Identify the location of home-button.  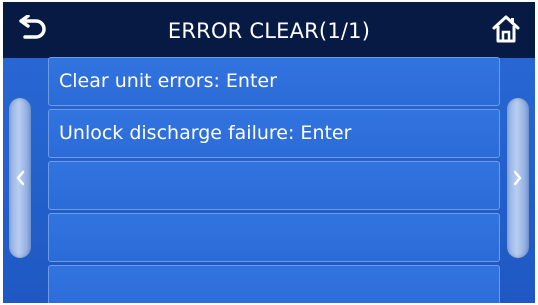
(506, 29).